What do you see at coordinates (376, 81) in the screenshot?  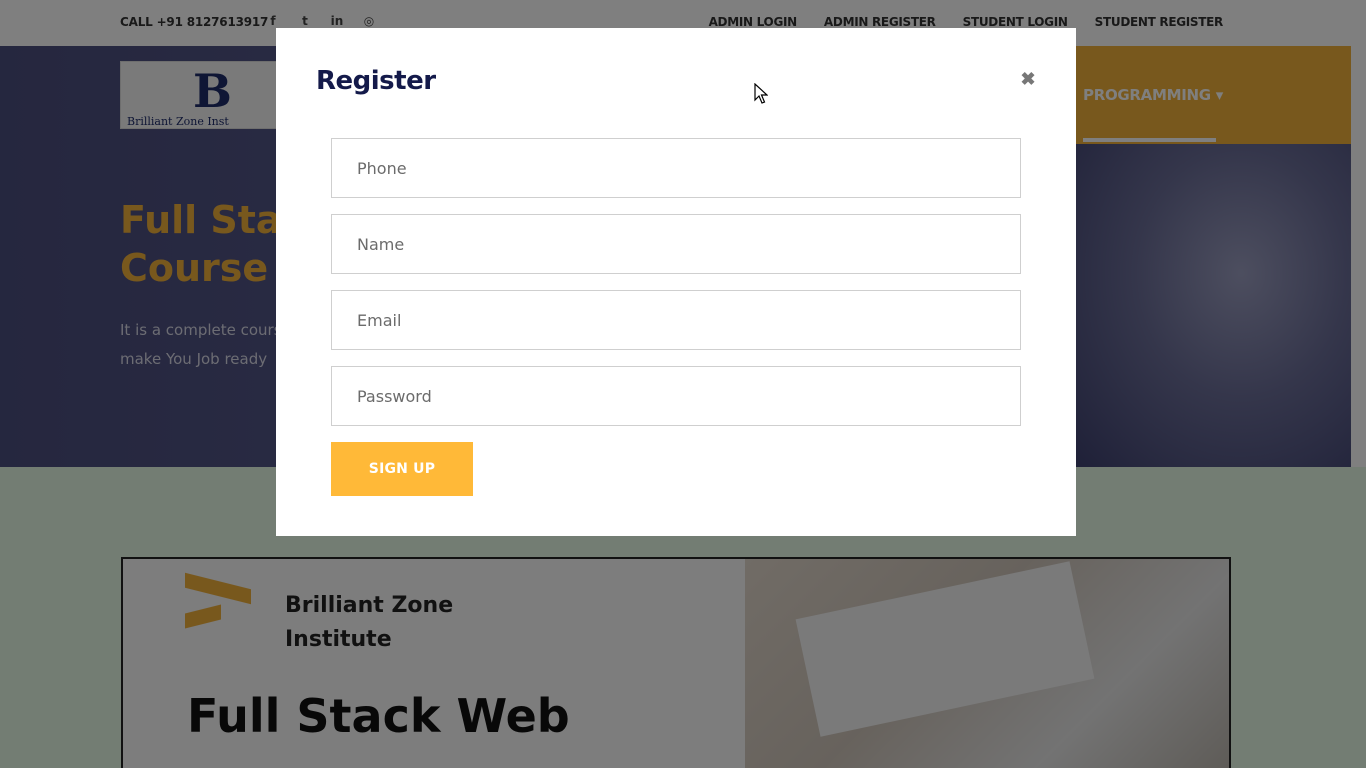 I see `modal-title: Register` at bounding box center [376, 81].